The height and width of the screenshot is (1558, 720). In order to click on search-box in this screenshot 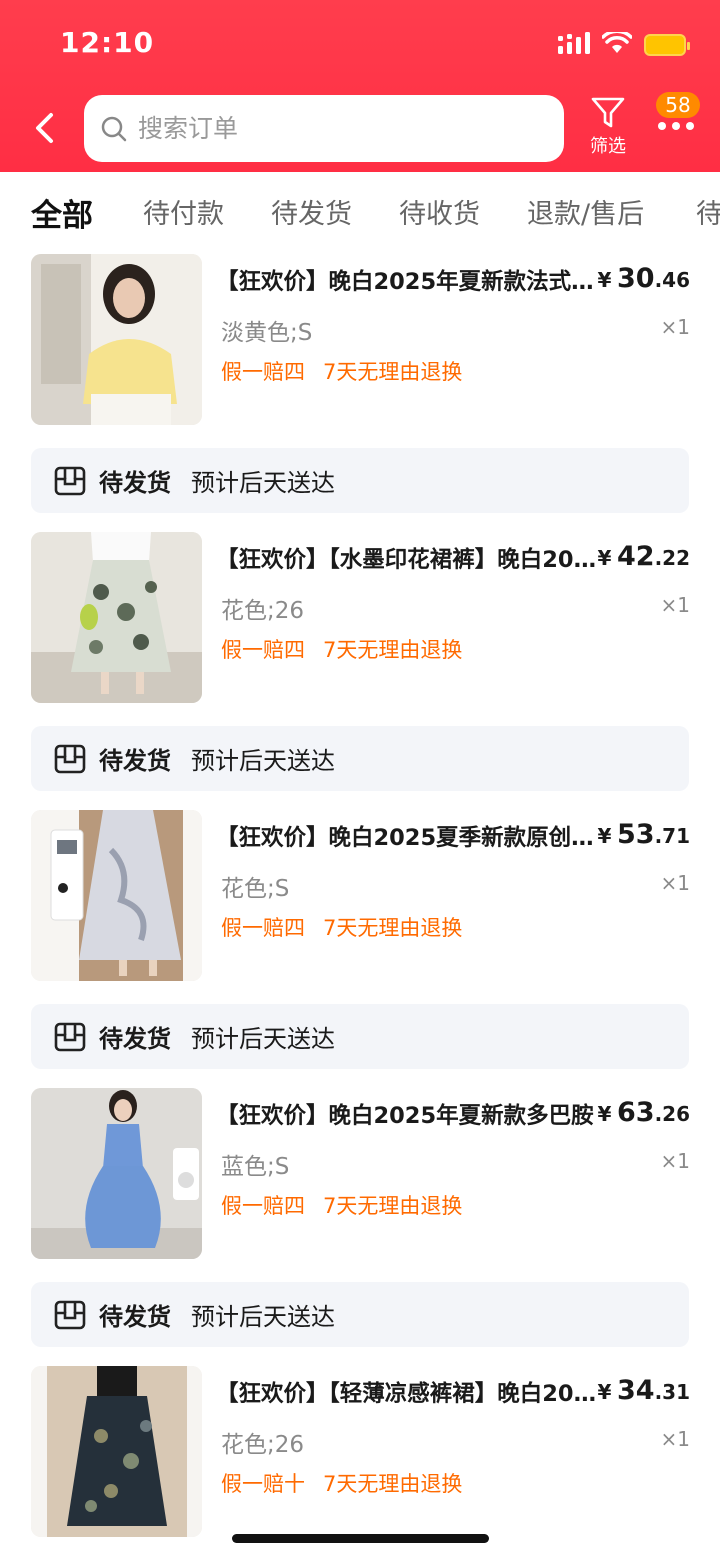, I will do `click(324, 128)`.